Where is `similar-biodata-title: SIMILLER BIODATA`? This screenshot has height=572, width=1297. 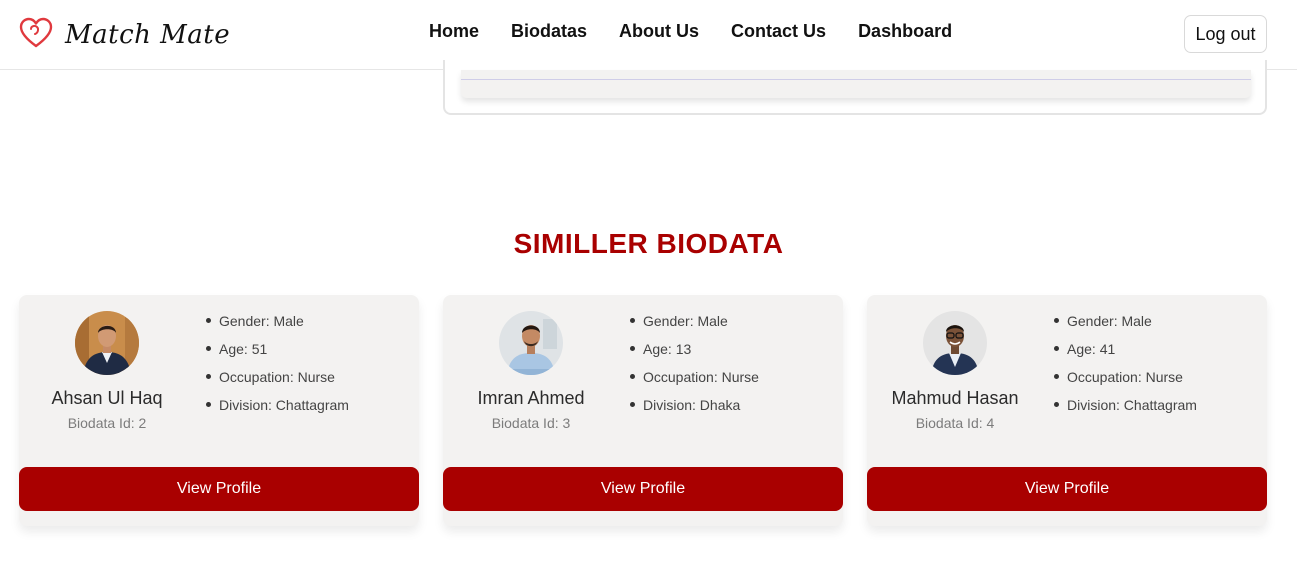
similar-biodata-title: SIMILLER BIODATA is located at coordinates (648, 243).